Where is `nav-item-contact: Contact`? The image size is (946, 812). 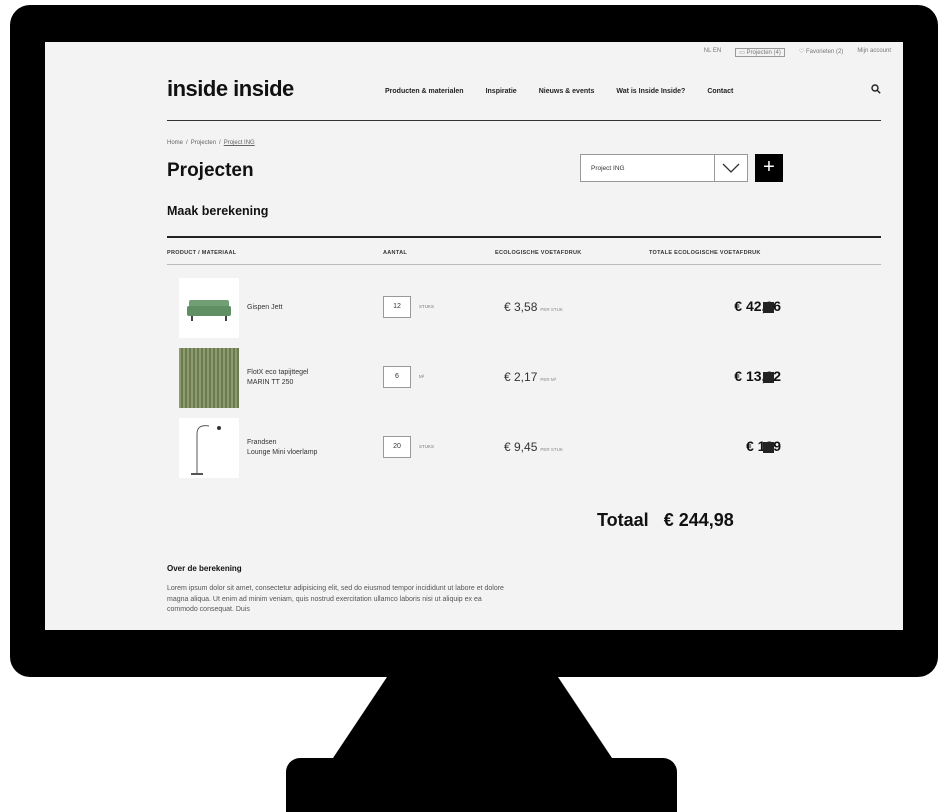 nav-item-contact: Contact is located at coordinates (720, 91).